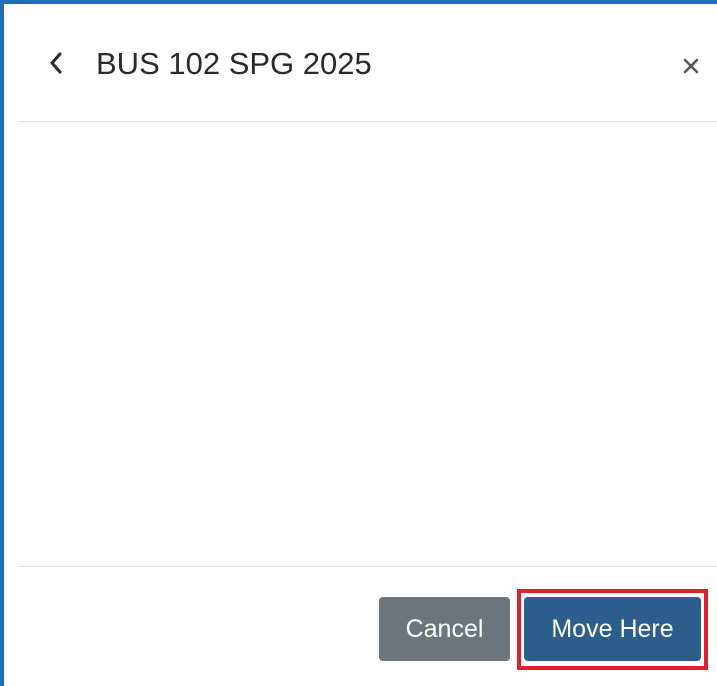  What do you see at coordinates (234, 63) in the screenshot?
I see `dialog-title: BUS 102 SPG 2025` at bounding box center [234, 63].